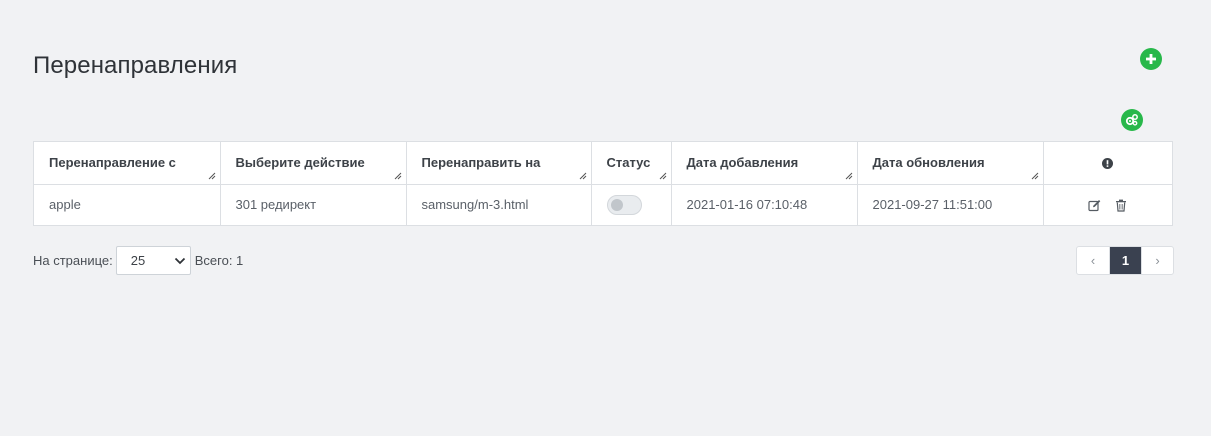 This screenshot has height=436, width=1211. I want to click on cell-action: 301 редирект, so click(313, 204).